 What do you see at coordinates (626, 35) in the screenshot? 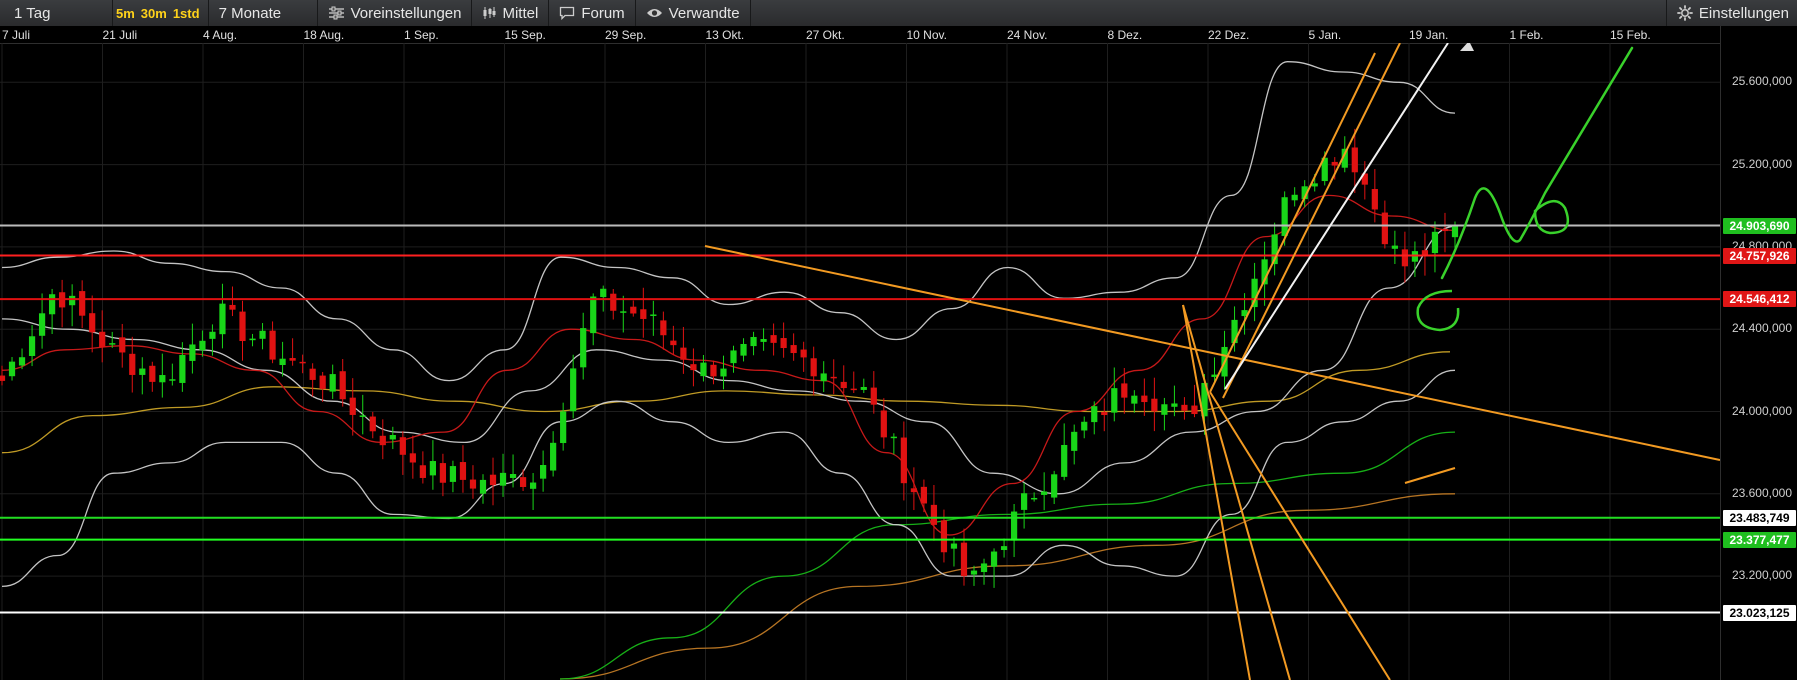
I see `time-label: 29 Sep.` at bounding box center [626, 35].